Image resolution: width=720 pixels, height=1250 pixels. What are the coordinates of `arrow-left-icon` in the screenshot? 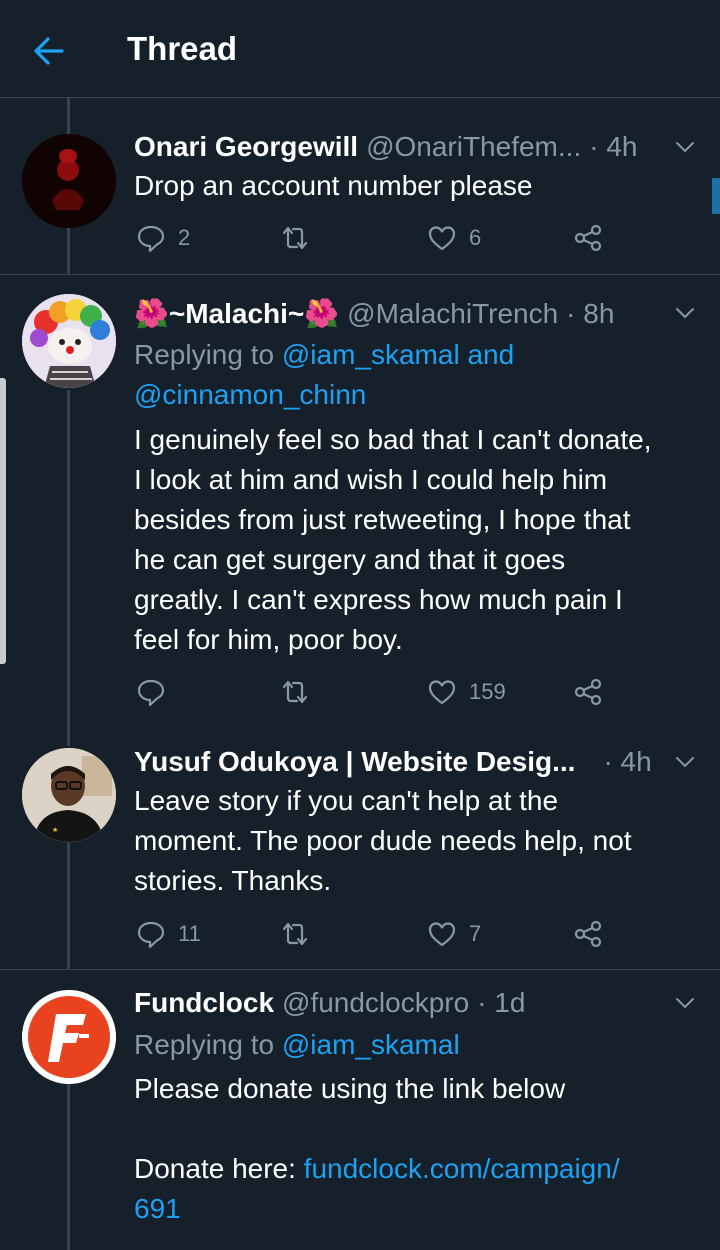 It's located at (49, 51).